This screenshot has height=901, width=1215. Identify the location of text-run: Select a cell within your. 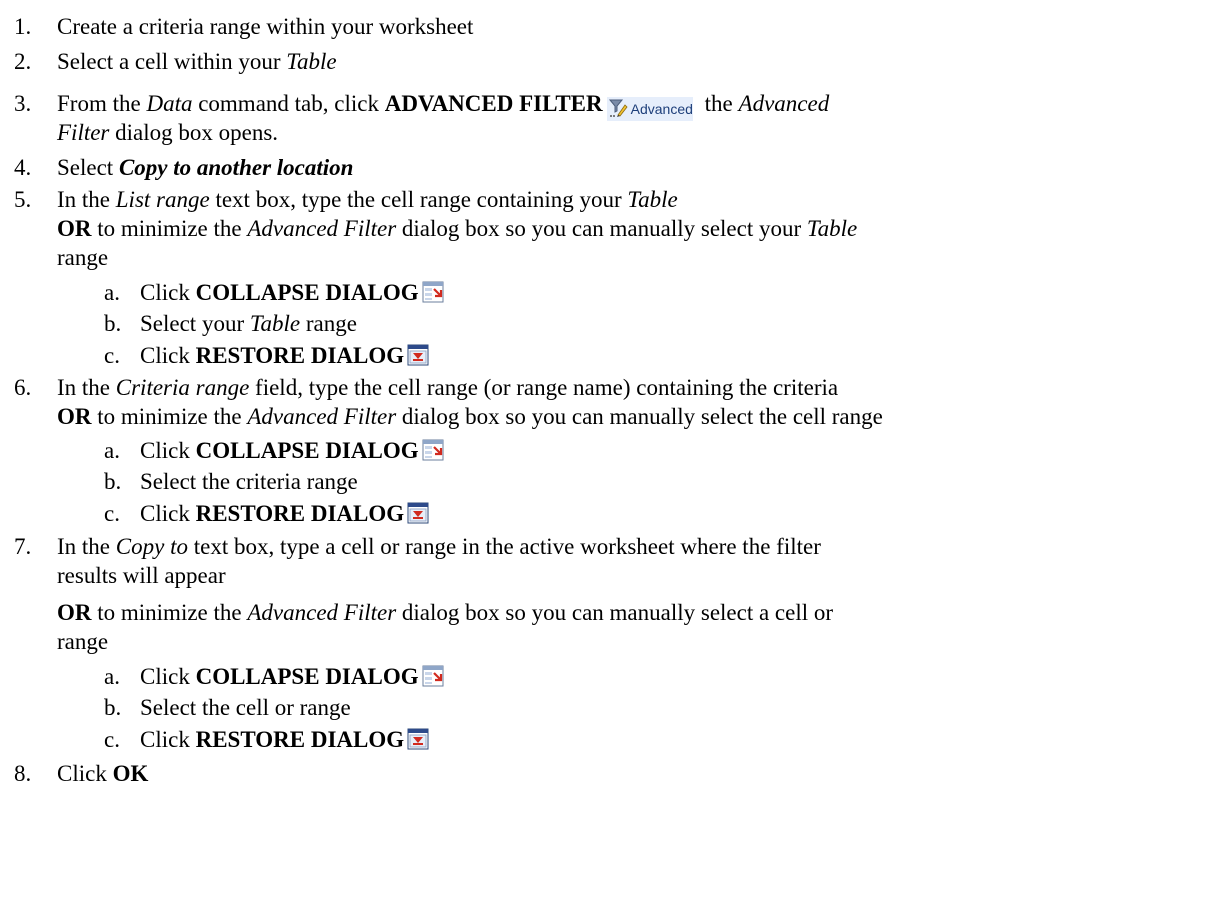
(172, 61).